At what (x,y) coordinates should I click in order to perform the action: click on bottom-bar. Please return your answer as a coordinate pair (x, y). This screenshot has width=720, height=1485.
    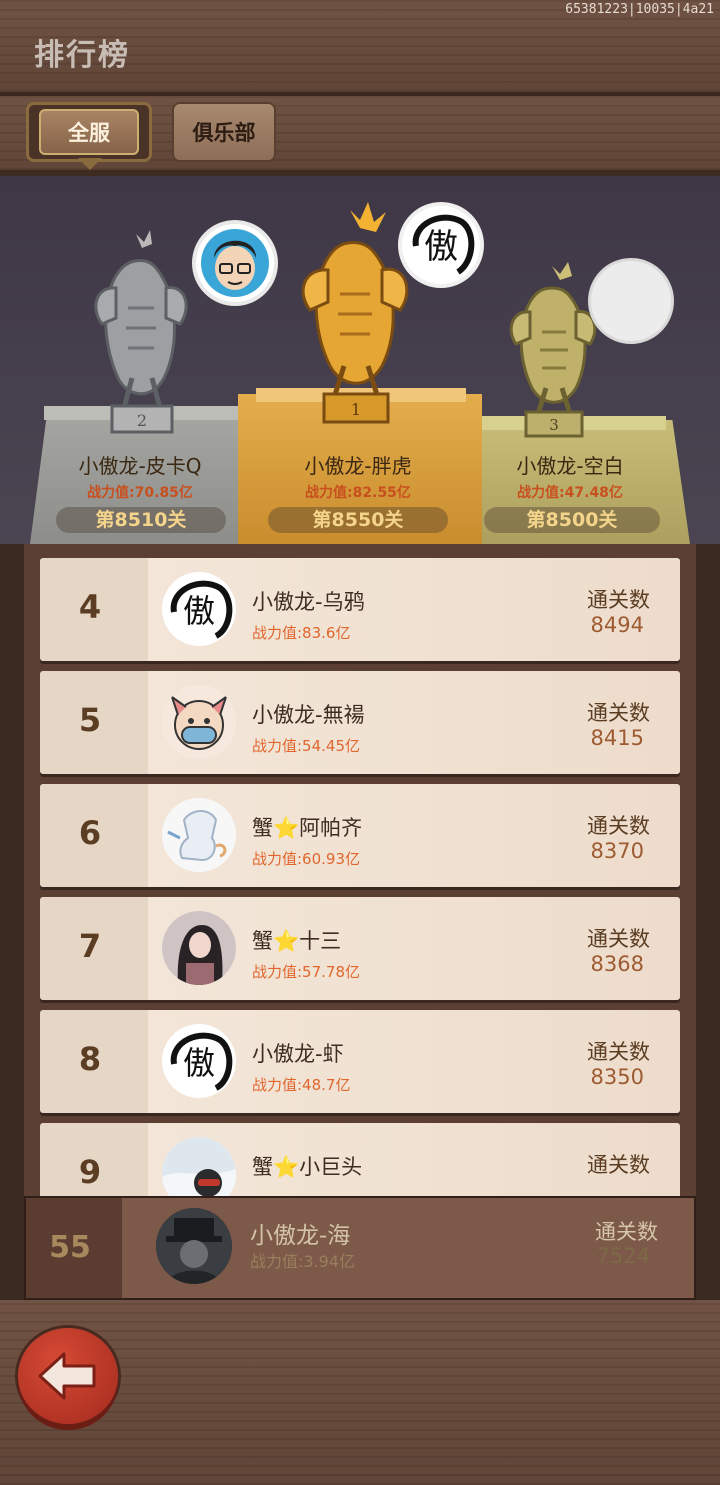
    Looking at the image, I should click on (360, 1392).